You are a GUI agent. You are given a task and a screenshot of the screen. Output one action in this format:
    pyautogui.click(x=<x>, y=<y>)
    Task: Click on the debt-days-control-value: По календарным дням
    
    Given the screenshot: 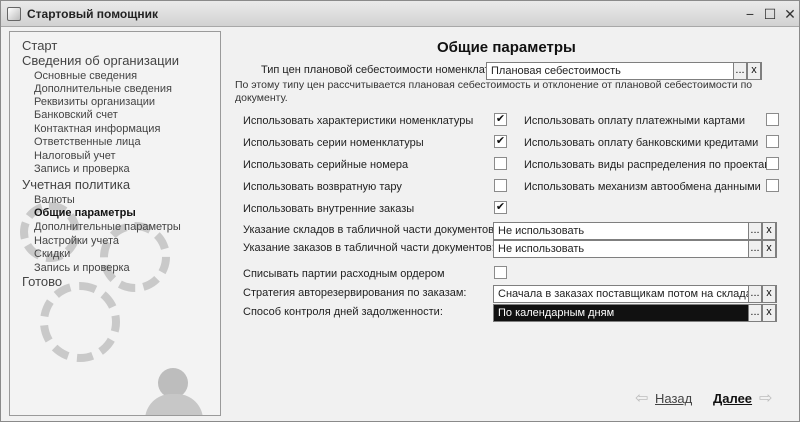 What is the action you would take?
    pyautogui.click(x=556, y=313)
    